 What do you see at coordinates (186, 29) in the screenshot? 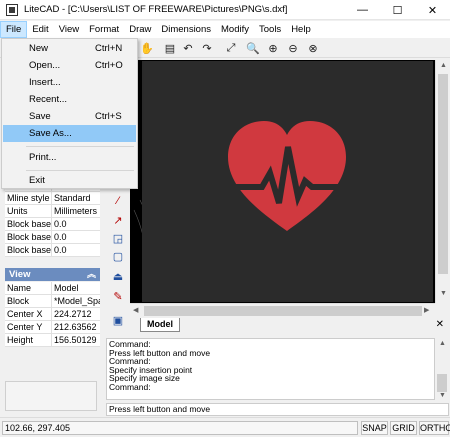
I see `menu-dimensions: Dimensions` at bounding box center [186, 29].